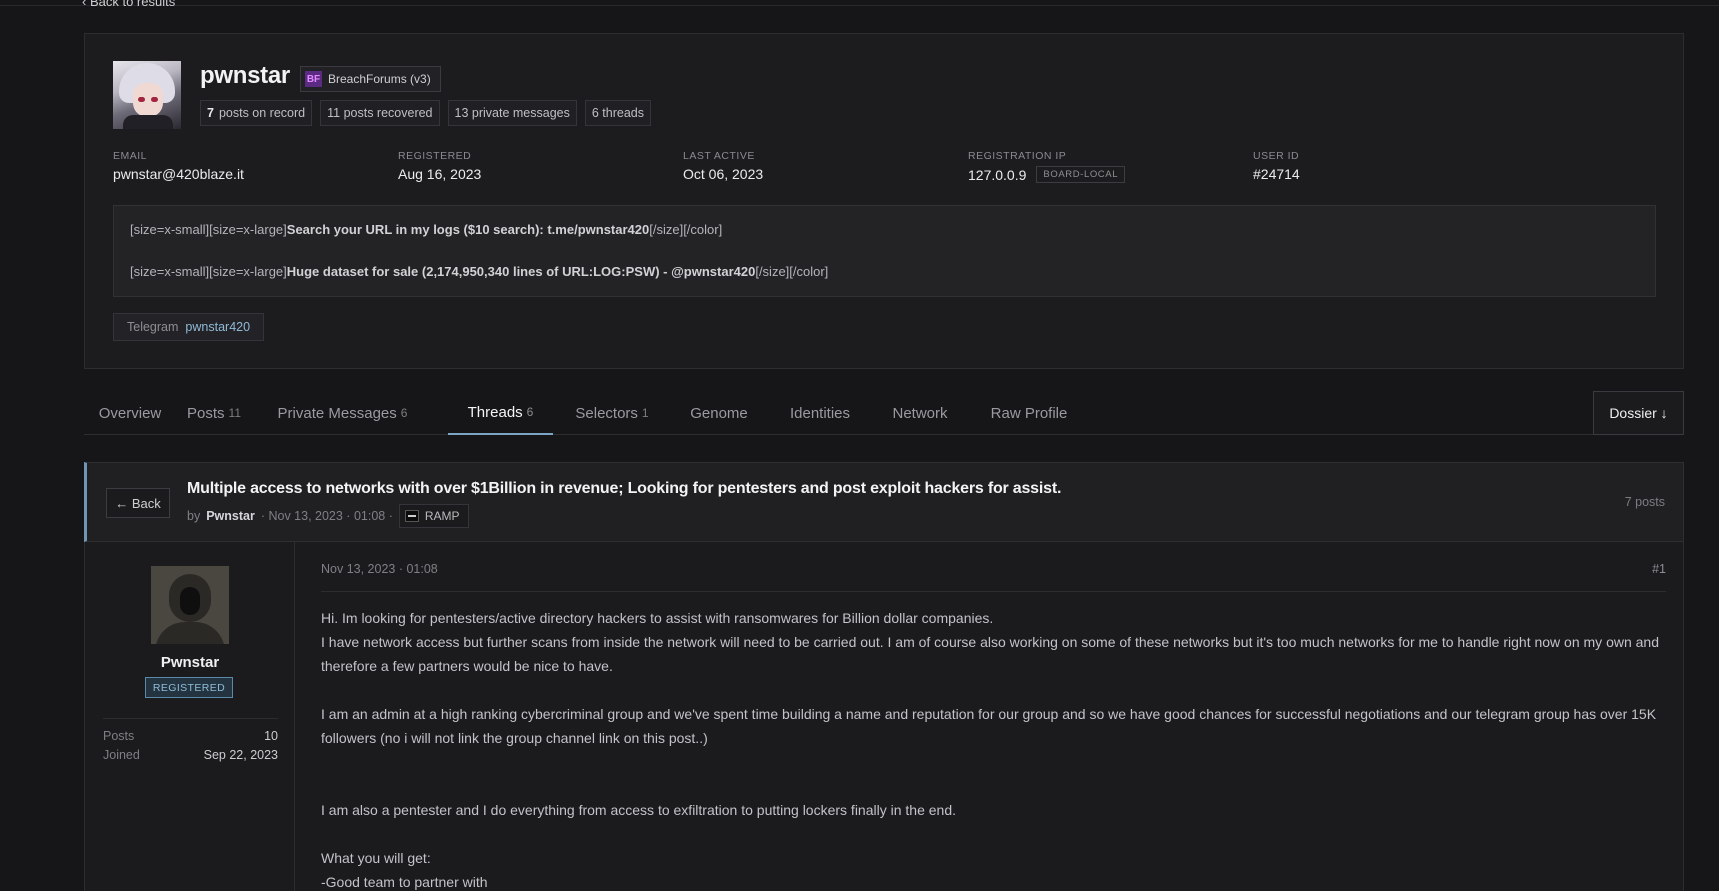  I want to click on thread-date: · Nov 13, 2023 · 01:08 ·, so click(326, 516).